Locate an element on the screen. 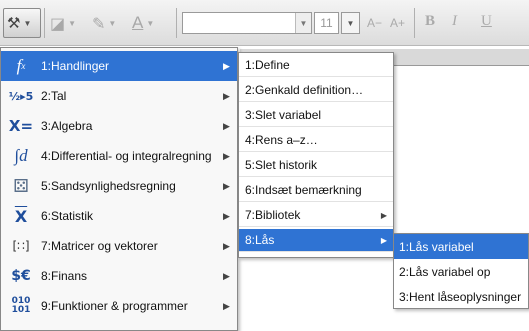 The width and height of the screenshot is (529, 331). menu-item-label: 9:Funktioner & programmer is located at coordinates (114, 306).